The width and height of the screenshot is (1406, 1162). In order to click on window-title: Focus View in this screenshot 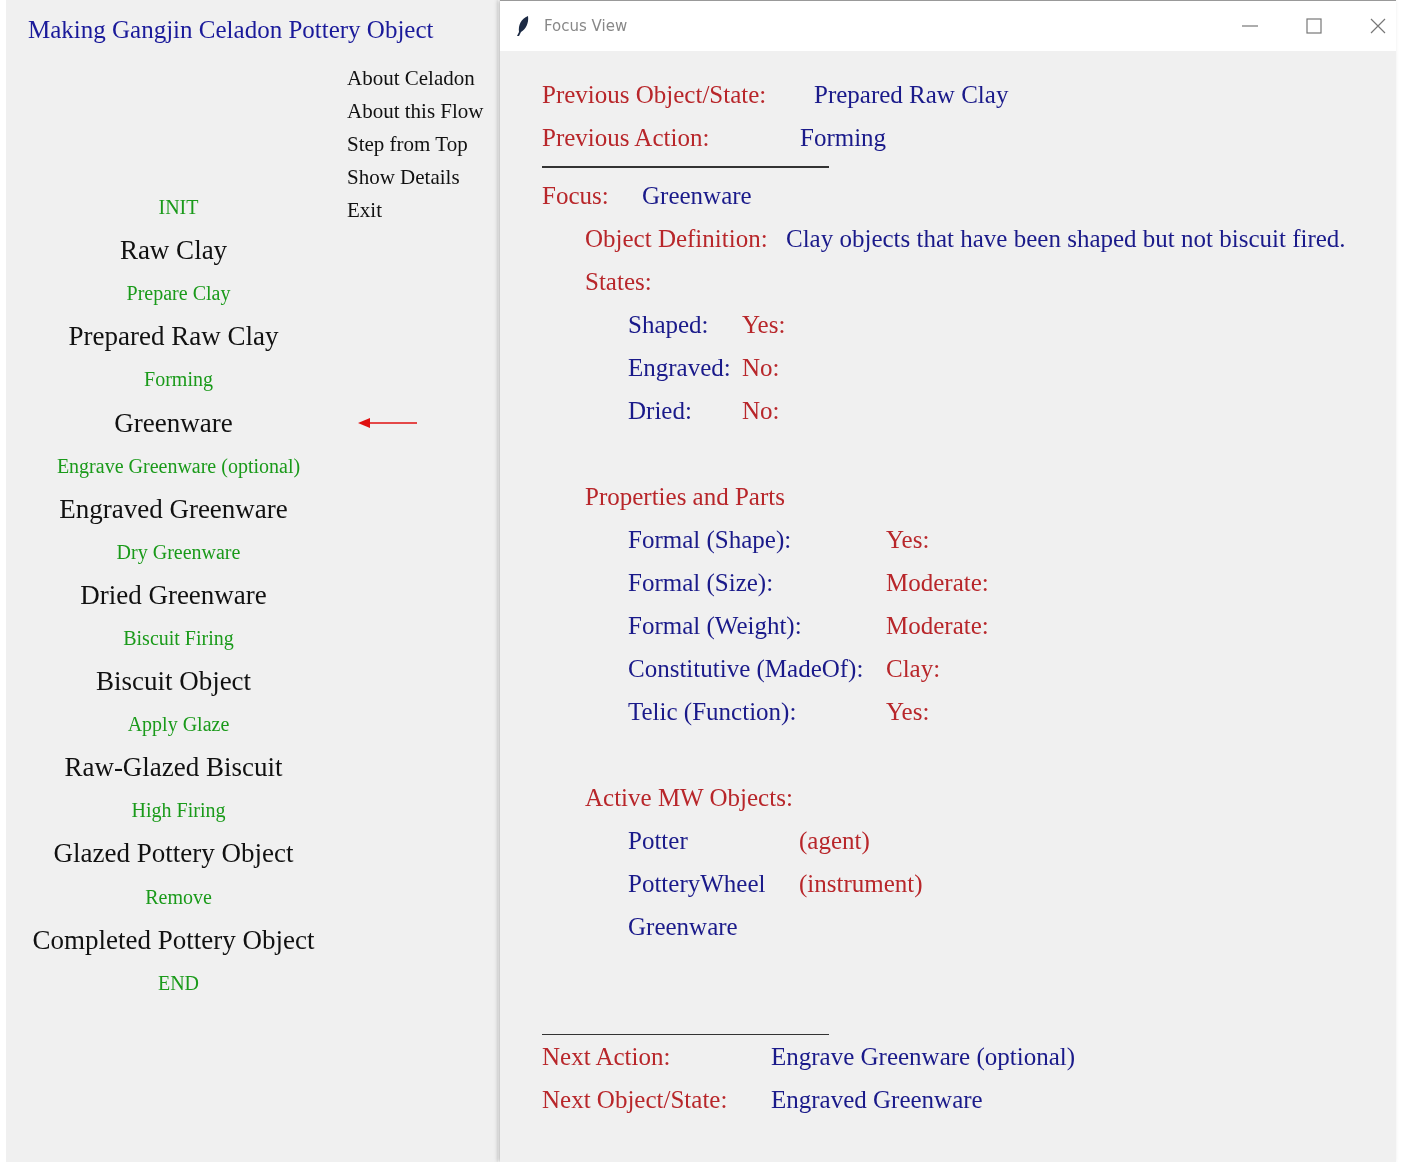, I will do `click(586, 26)`.